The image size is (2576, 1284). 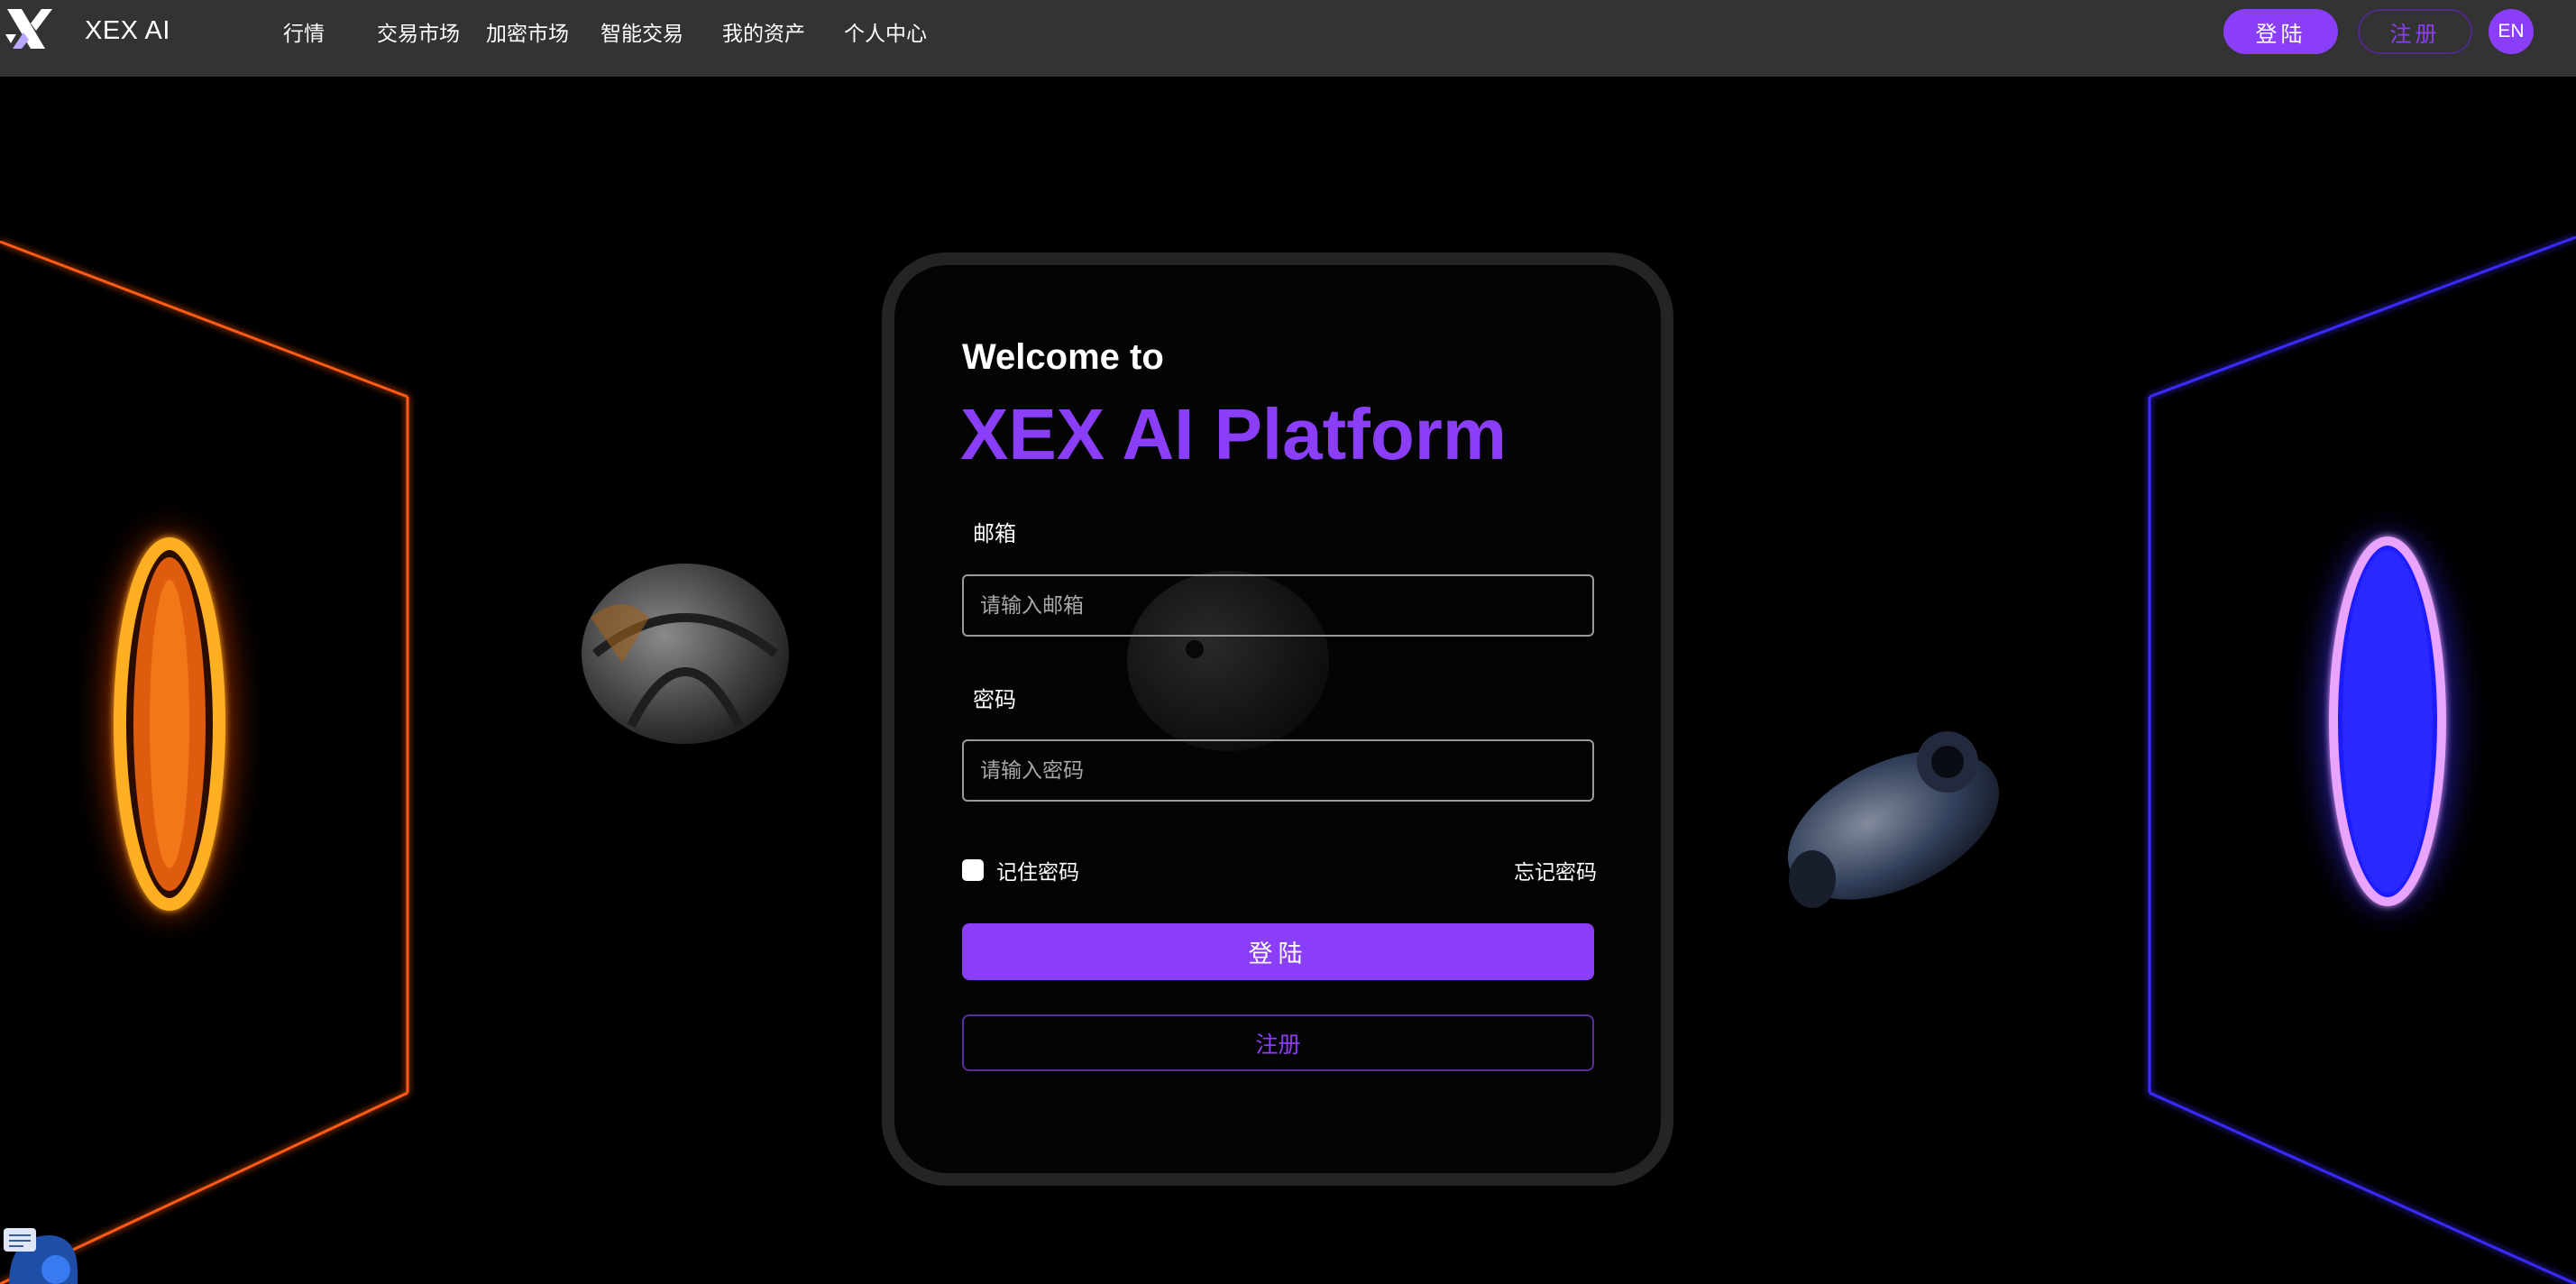 What do you see at coordinates (40, 1255) in the screenshot?
I see `customer-support-icon` at bounding box center [40, 1255].